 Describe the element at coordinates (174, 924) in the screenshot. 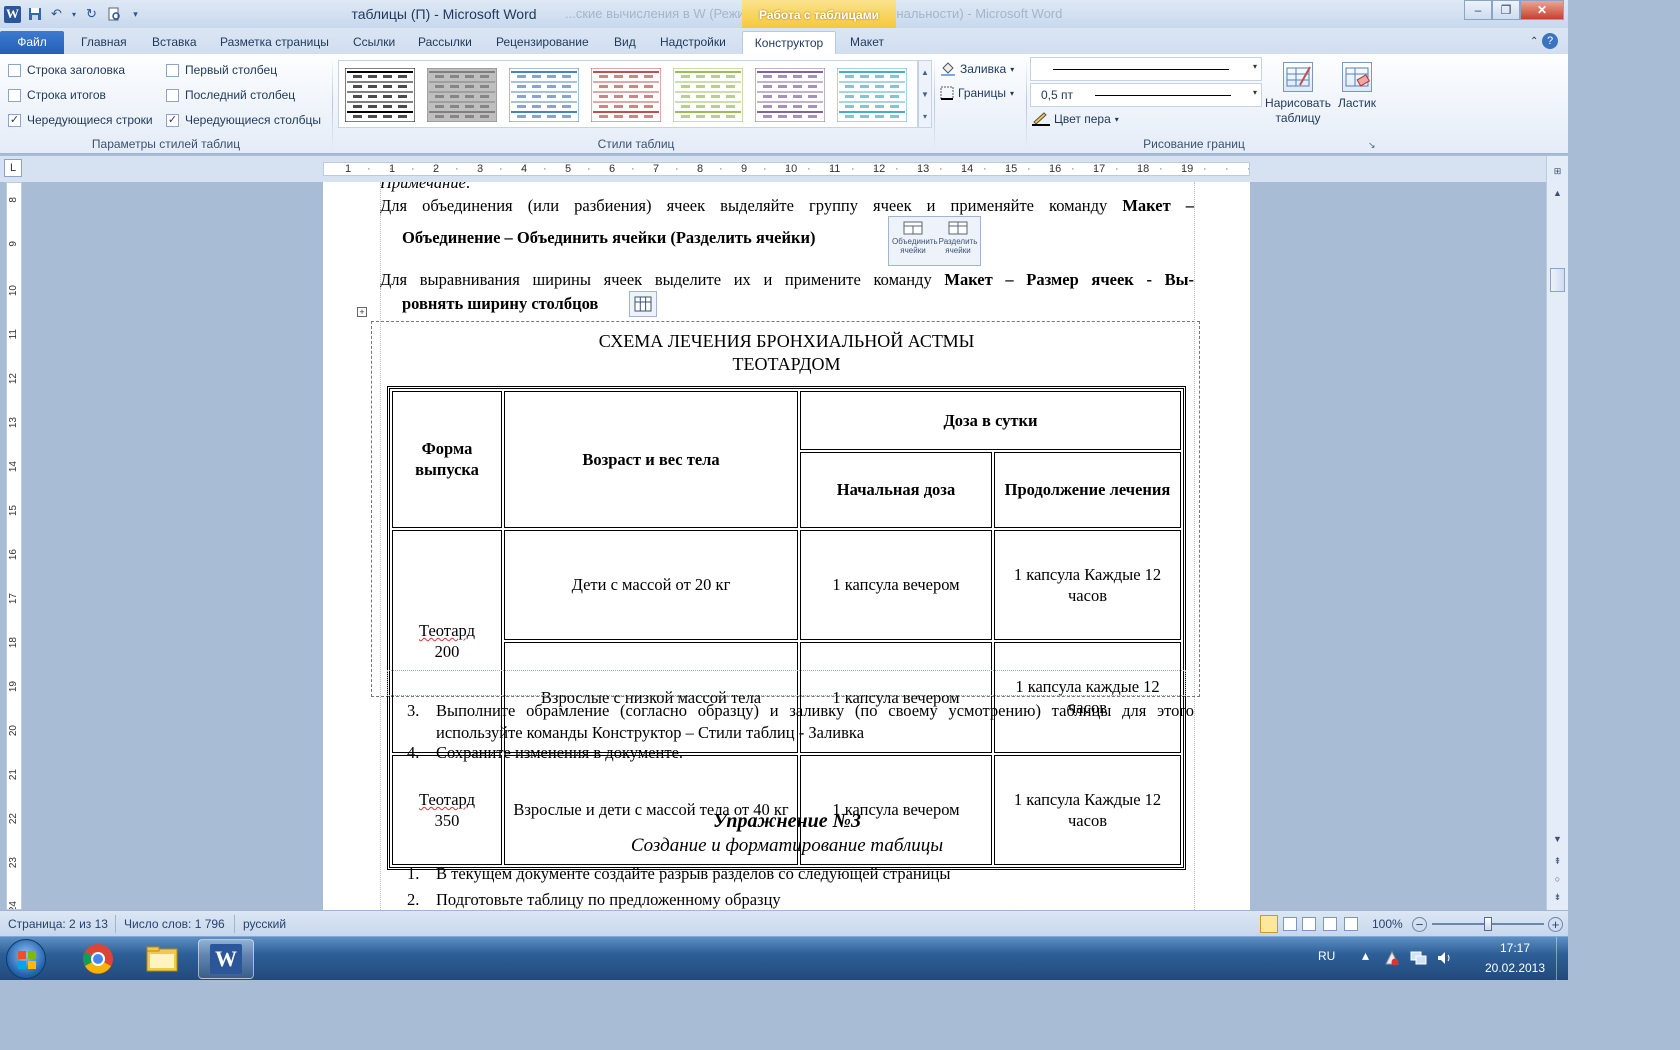

I see `word-count: Число слов: 1 796` at that location.